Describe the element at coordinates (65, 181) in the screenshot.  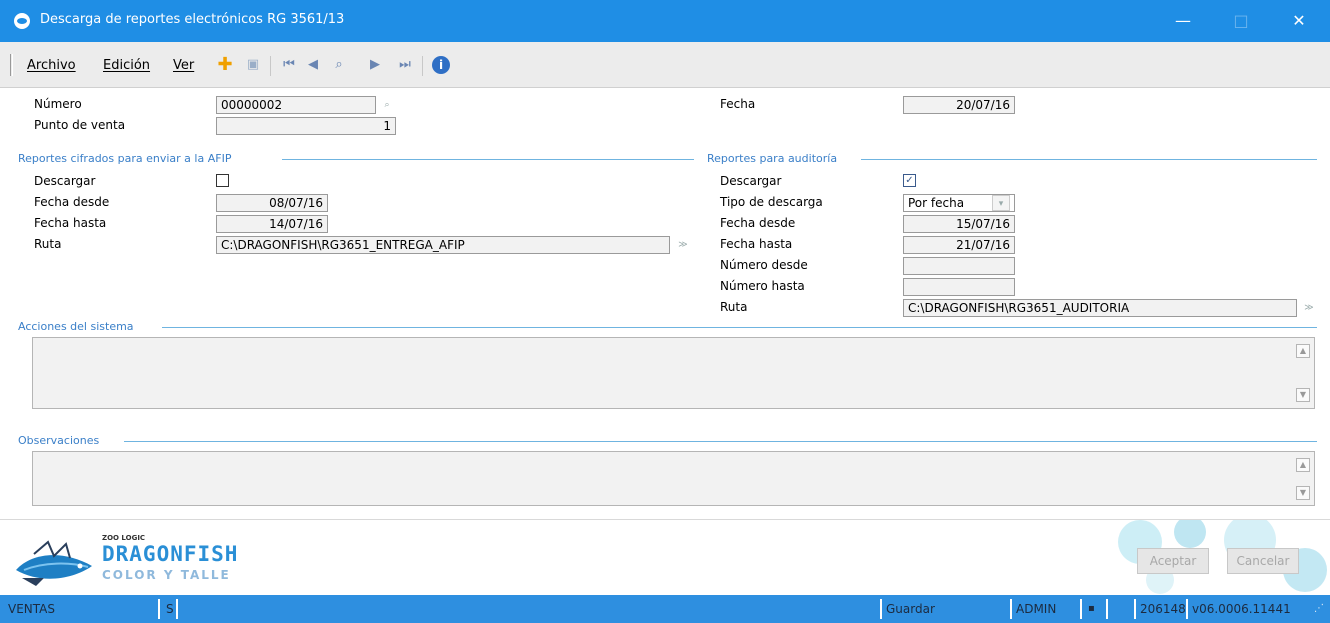
I see `afip-descargar-label: Descargar` at that location.